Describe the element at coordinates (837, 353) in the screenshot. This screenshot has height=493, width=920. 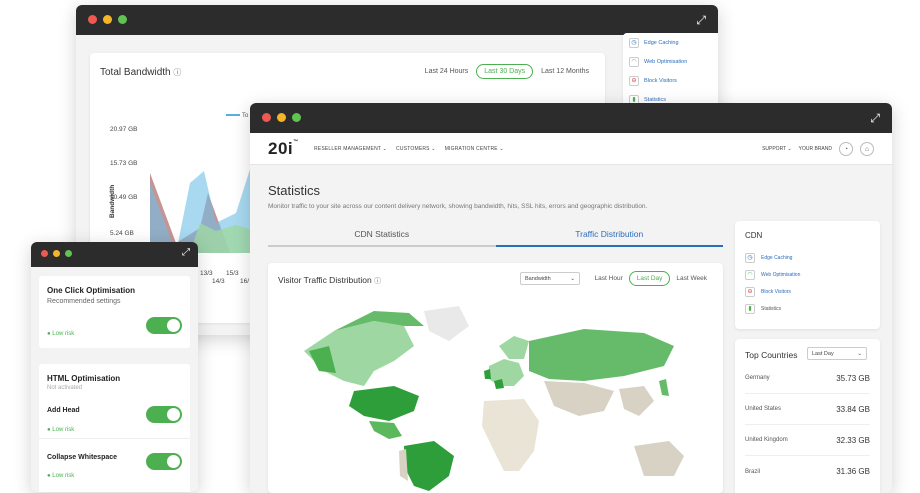
I see `countries-range-select: Last Day ⌄` at that location.